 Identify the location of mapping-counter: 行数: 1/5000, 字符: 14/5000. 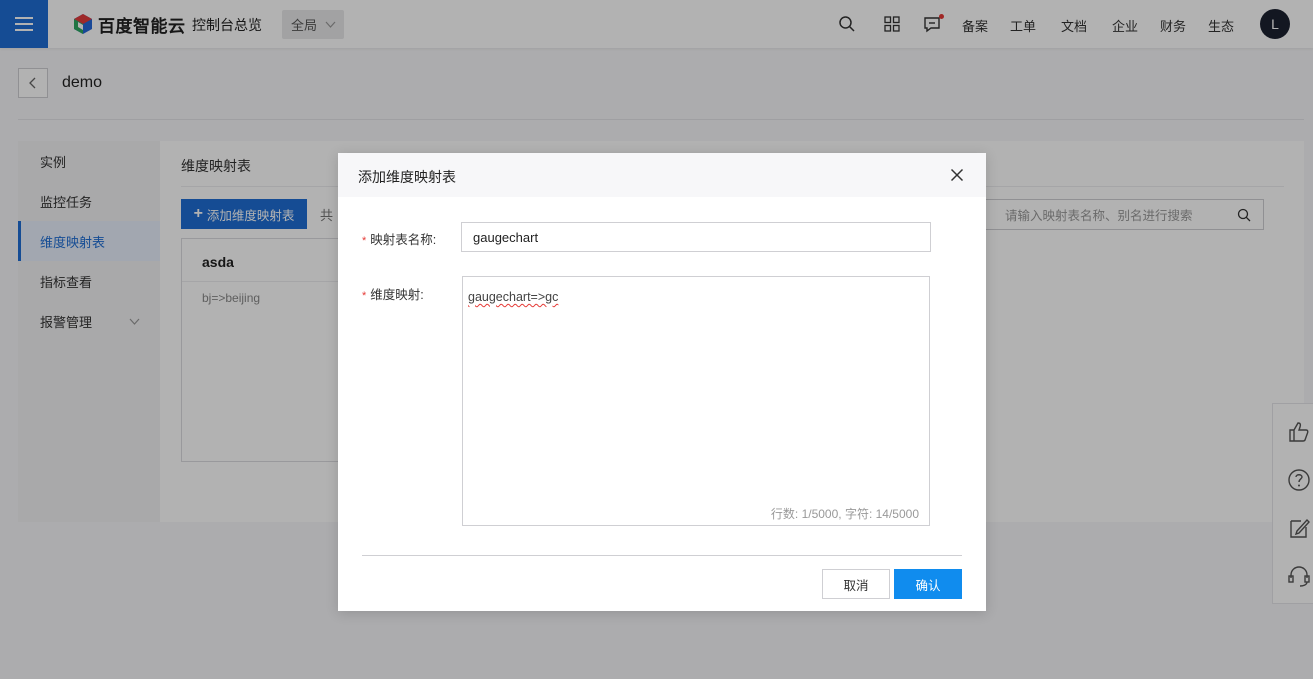
(844, 514).